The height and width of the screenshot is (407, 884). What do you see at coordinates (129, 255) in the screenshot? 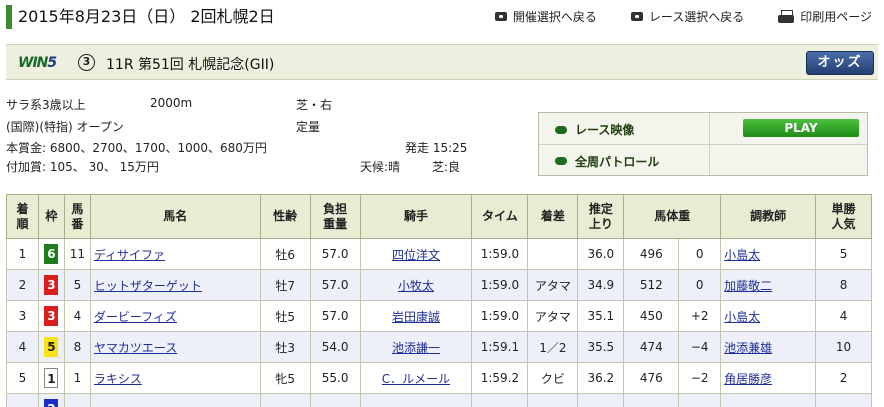
I see `horse-link: ディサイファ` at bounding box center [129, 255].